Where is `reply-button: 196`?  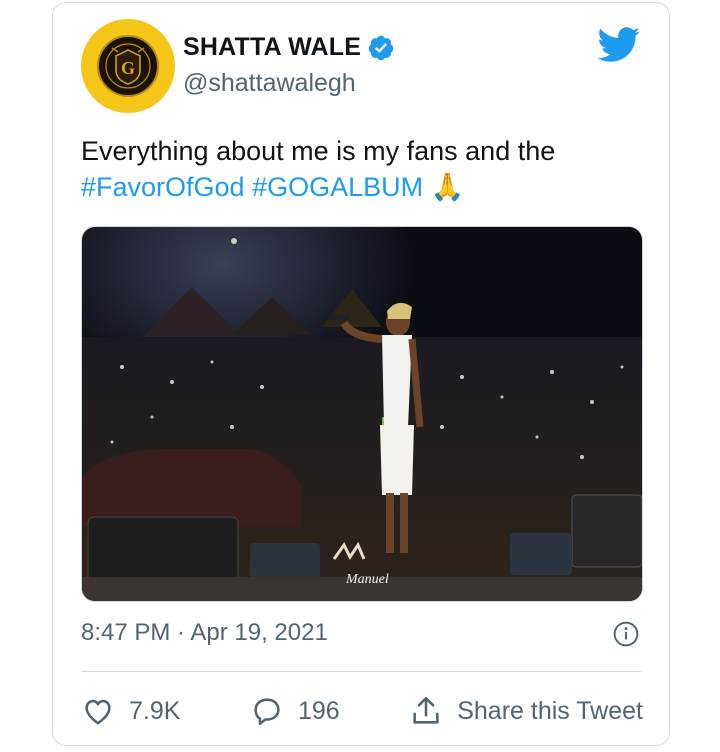
reply-button: 196 is located at coordinates (295, 711).